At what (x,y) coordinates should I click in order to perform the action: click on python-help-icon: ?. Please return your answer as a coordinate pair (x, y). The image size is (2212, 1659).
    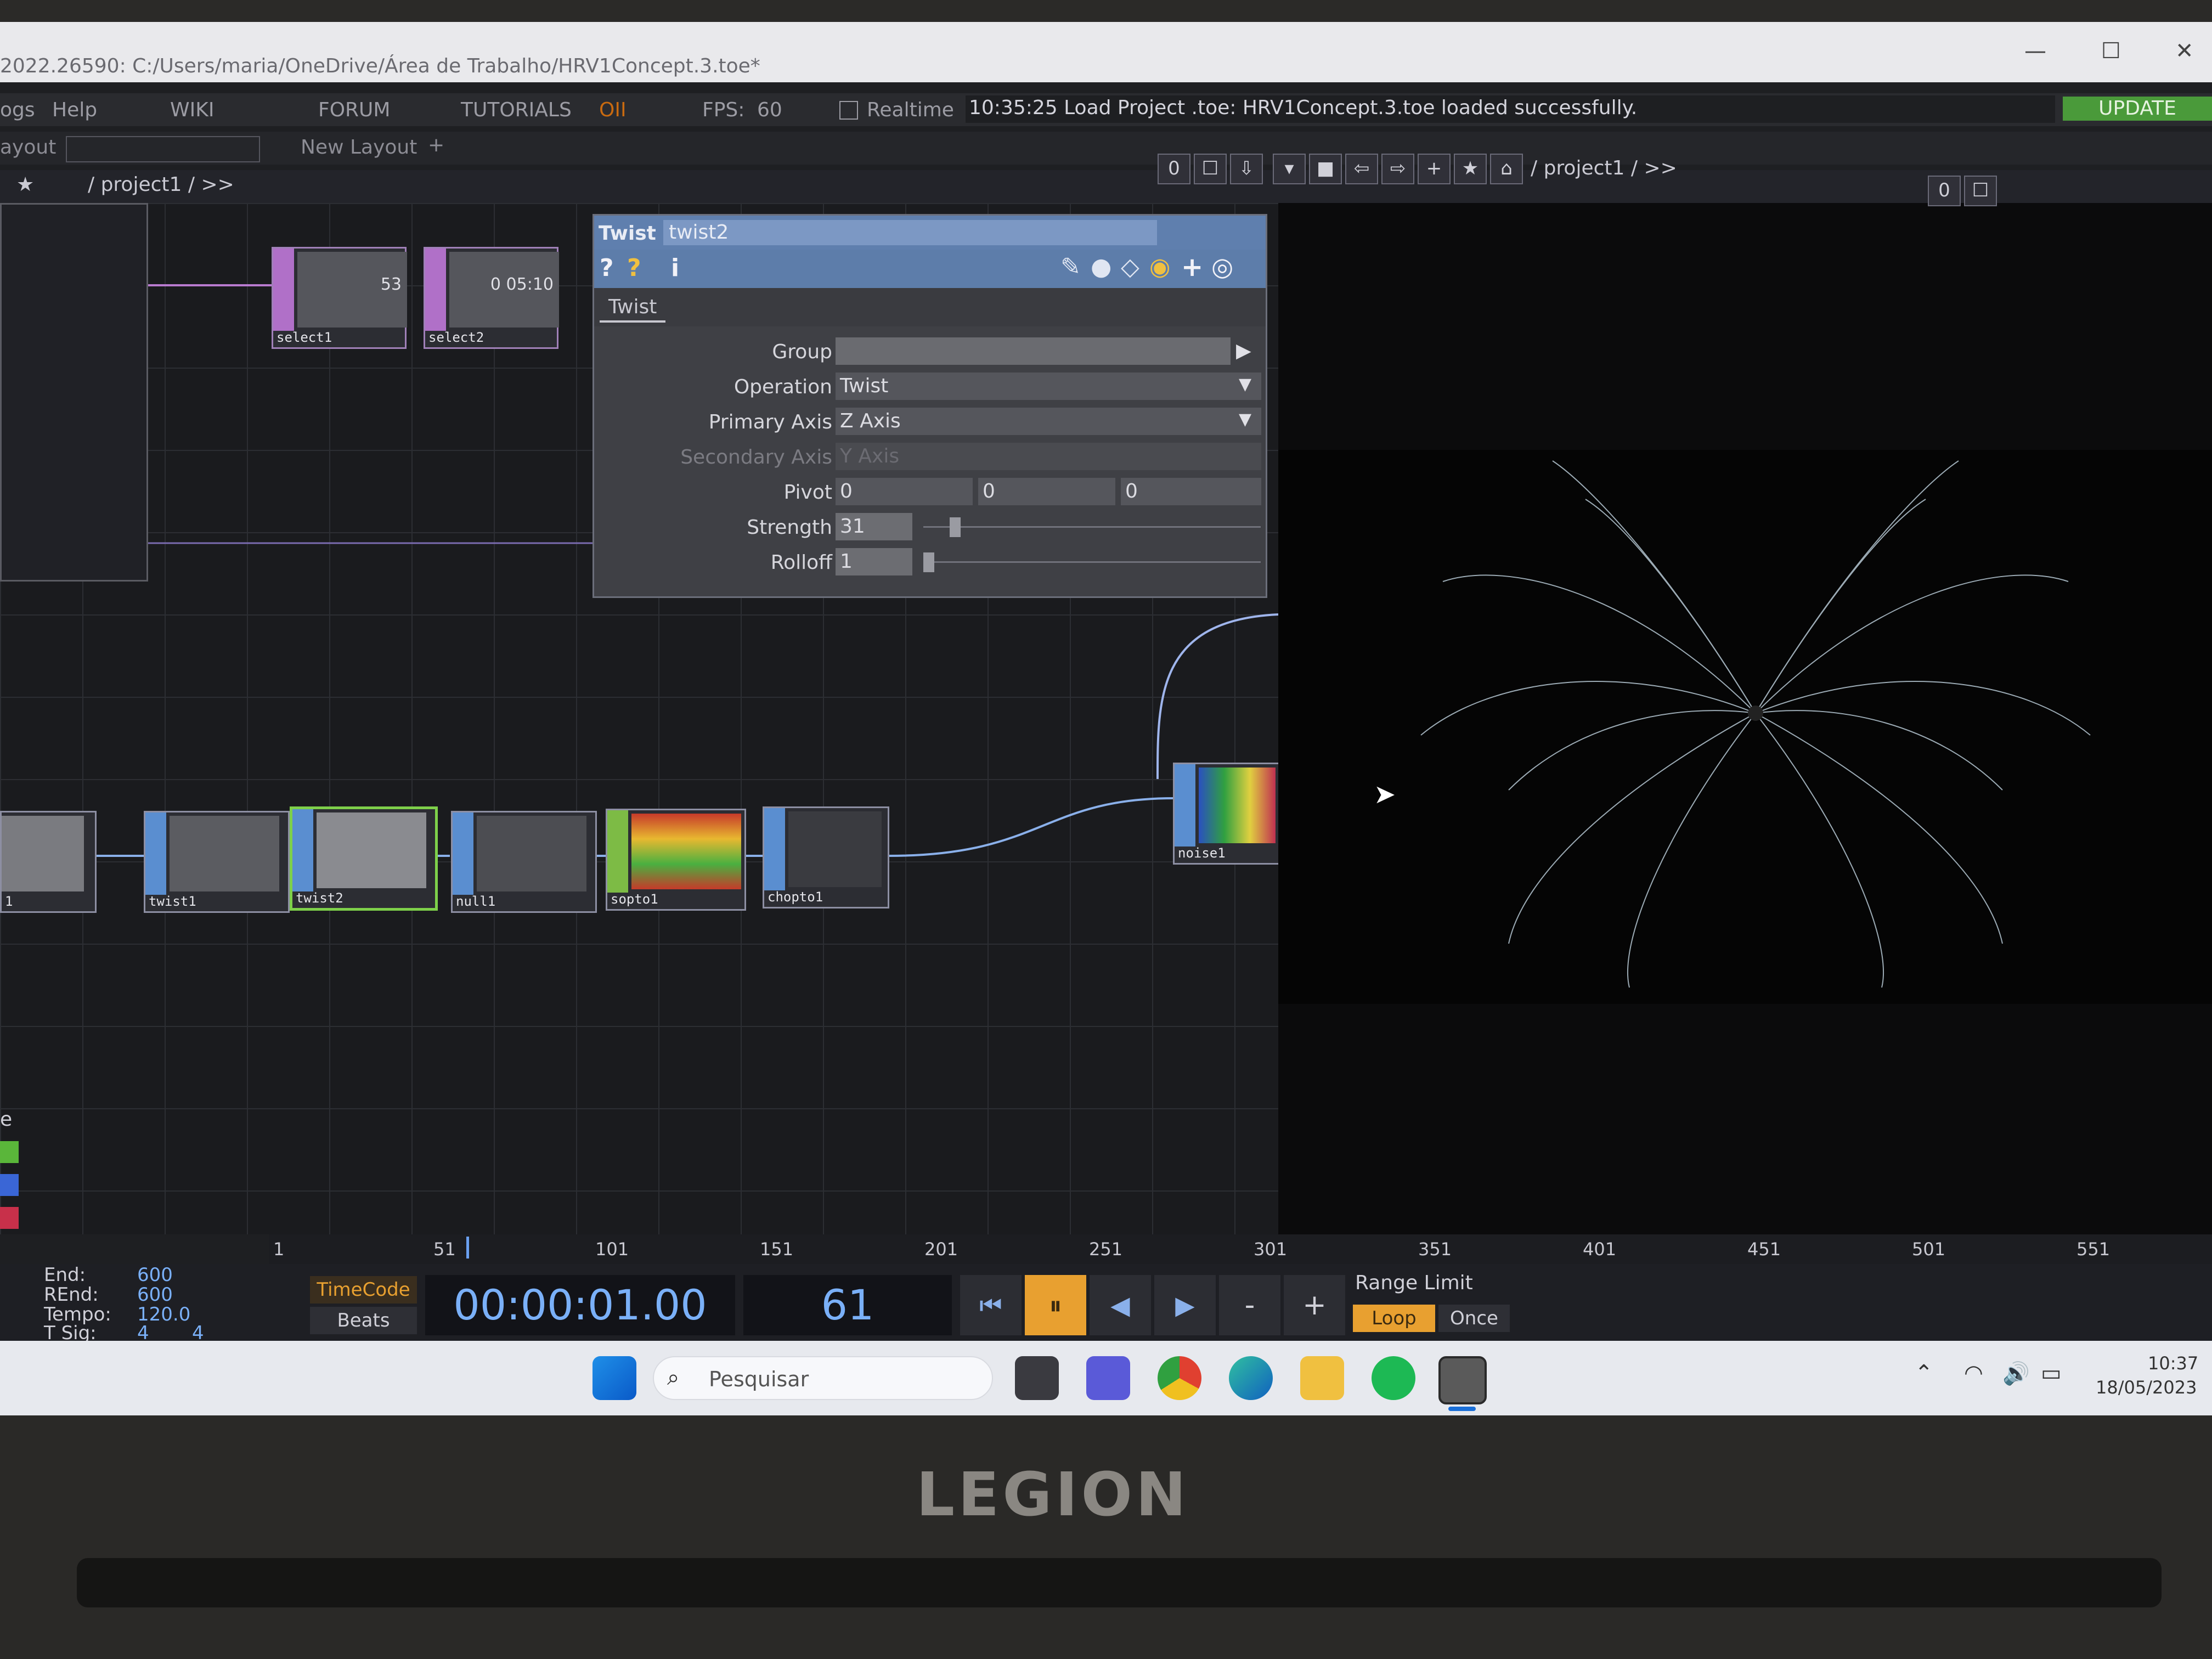
    Looking at the image, I should click on (634, 268).